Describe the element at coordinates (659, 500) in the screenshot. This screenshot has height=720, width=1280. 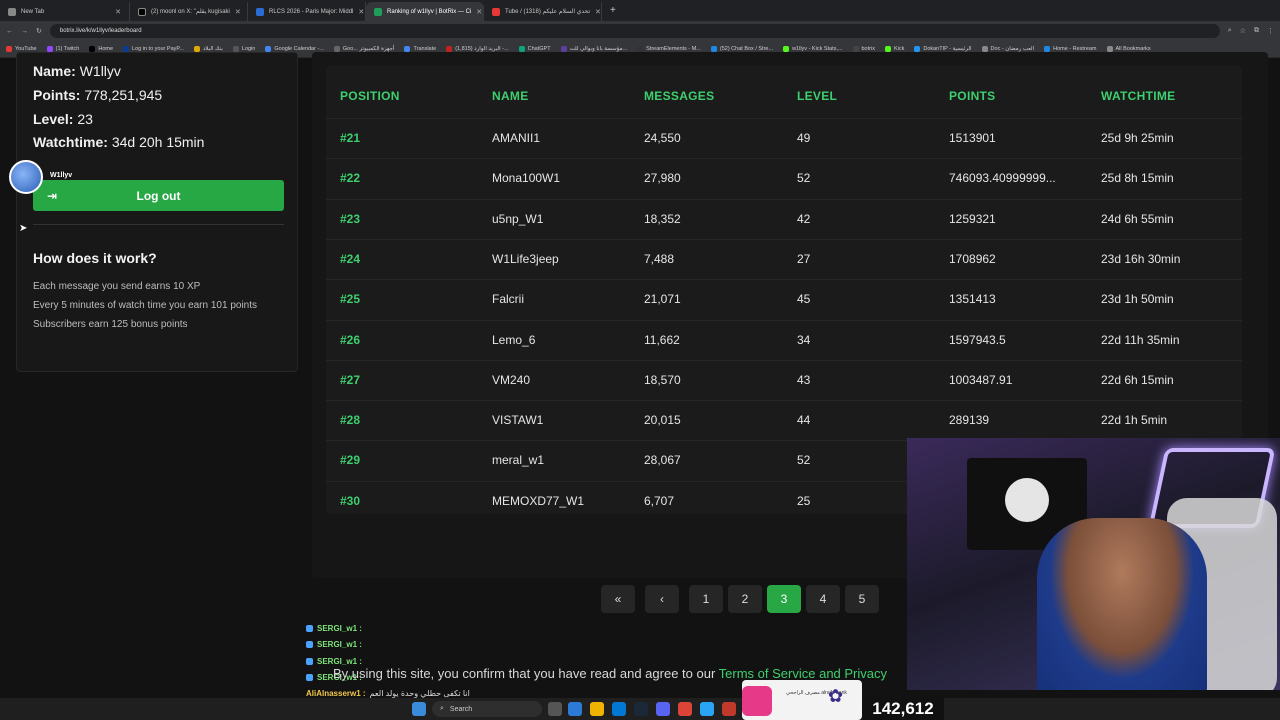
I see `cell-messages: 6,707` at that location.